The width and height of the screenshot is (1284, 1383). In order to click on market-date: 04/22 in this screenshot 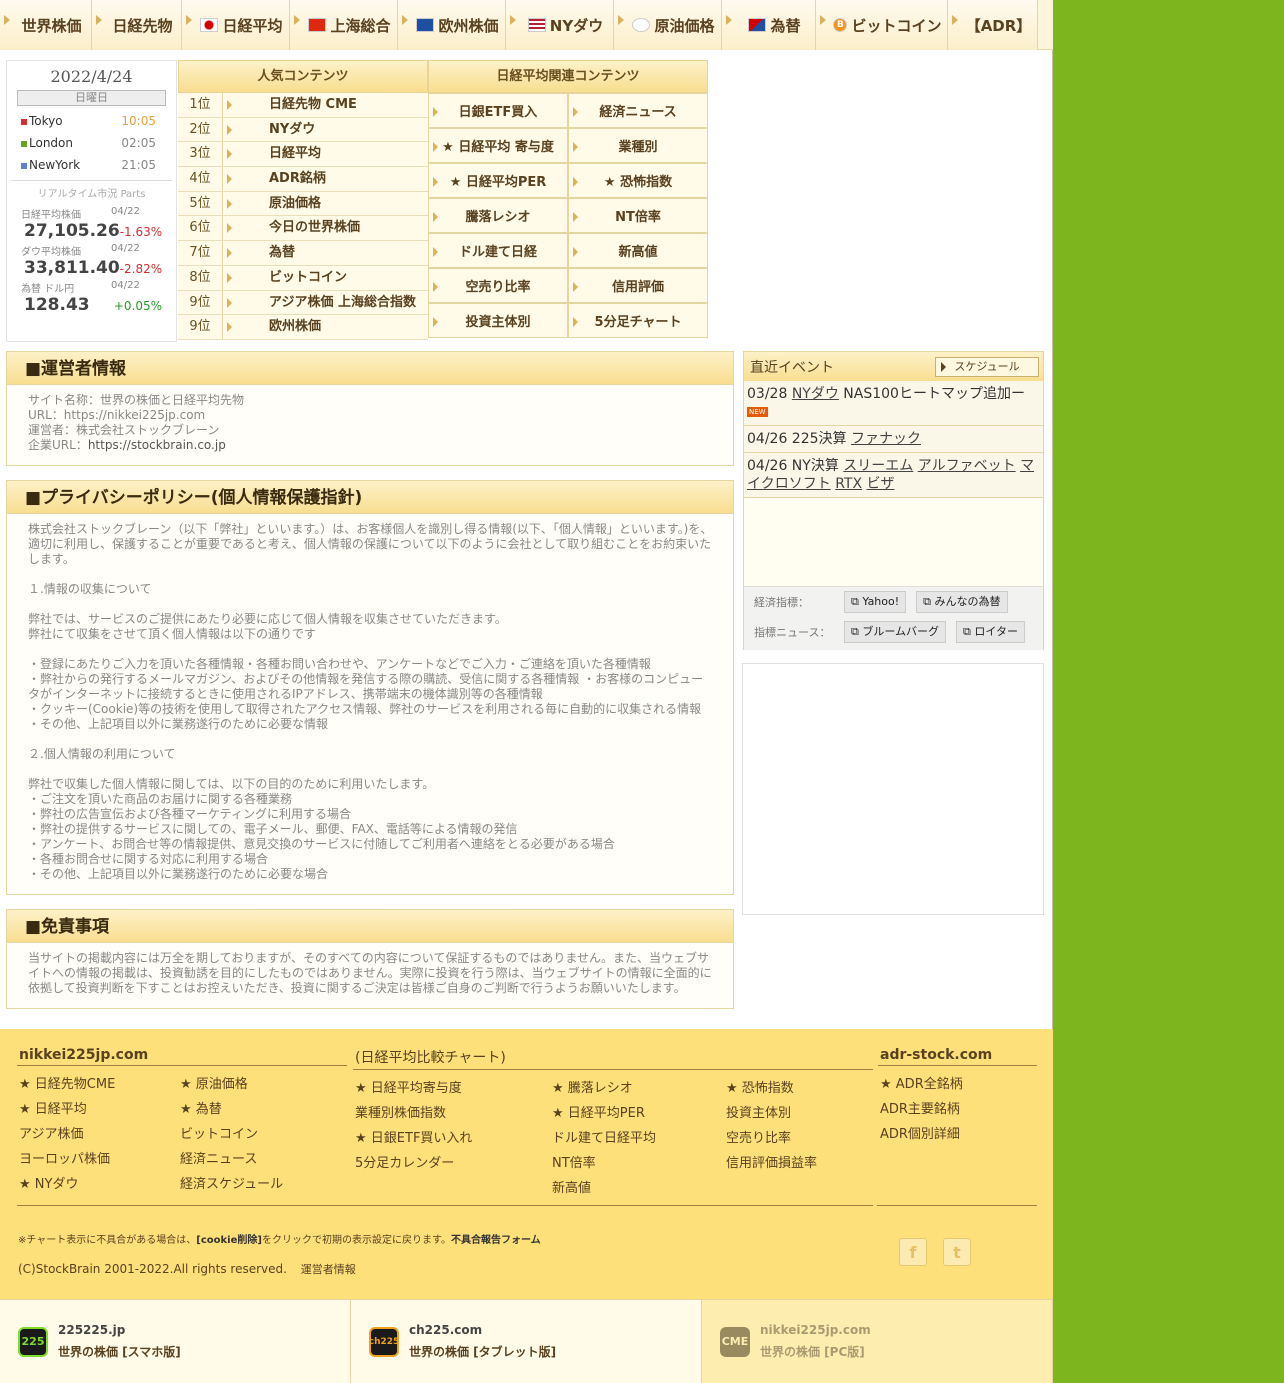, I will do `click(125, 211)`.